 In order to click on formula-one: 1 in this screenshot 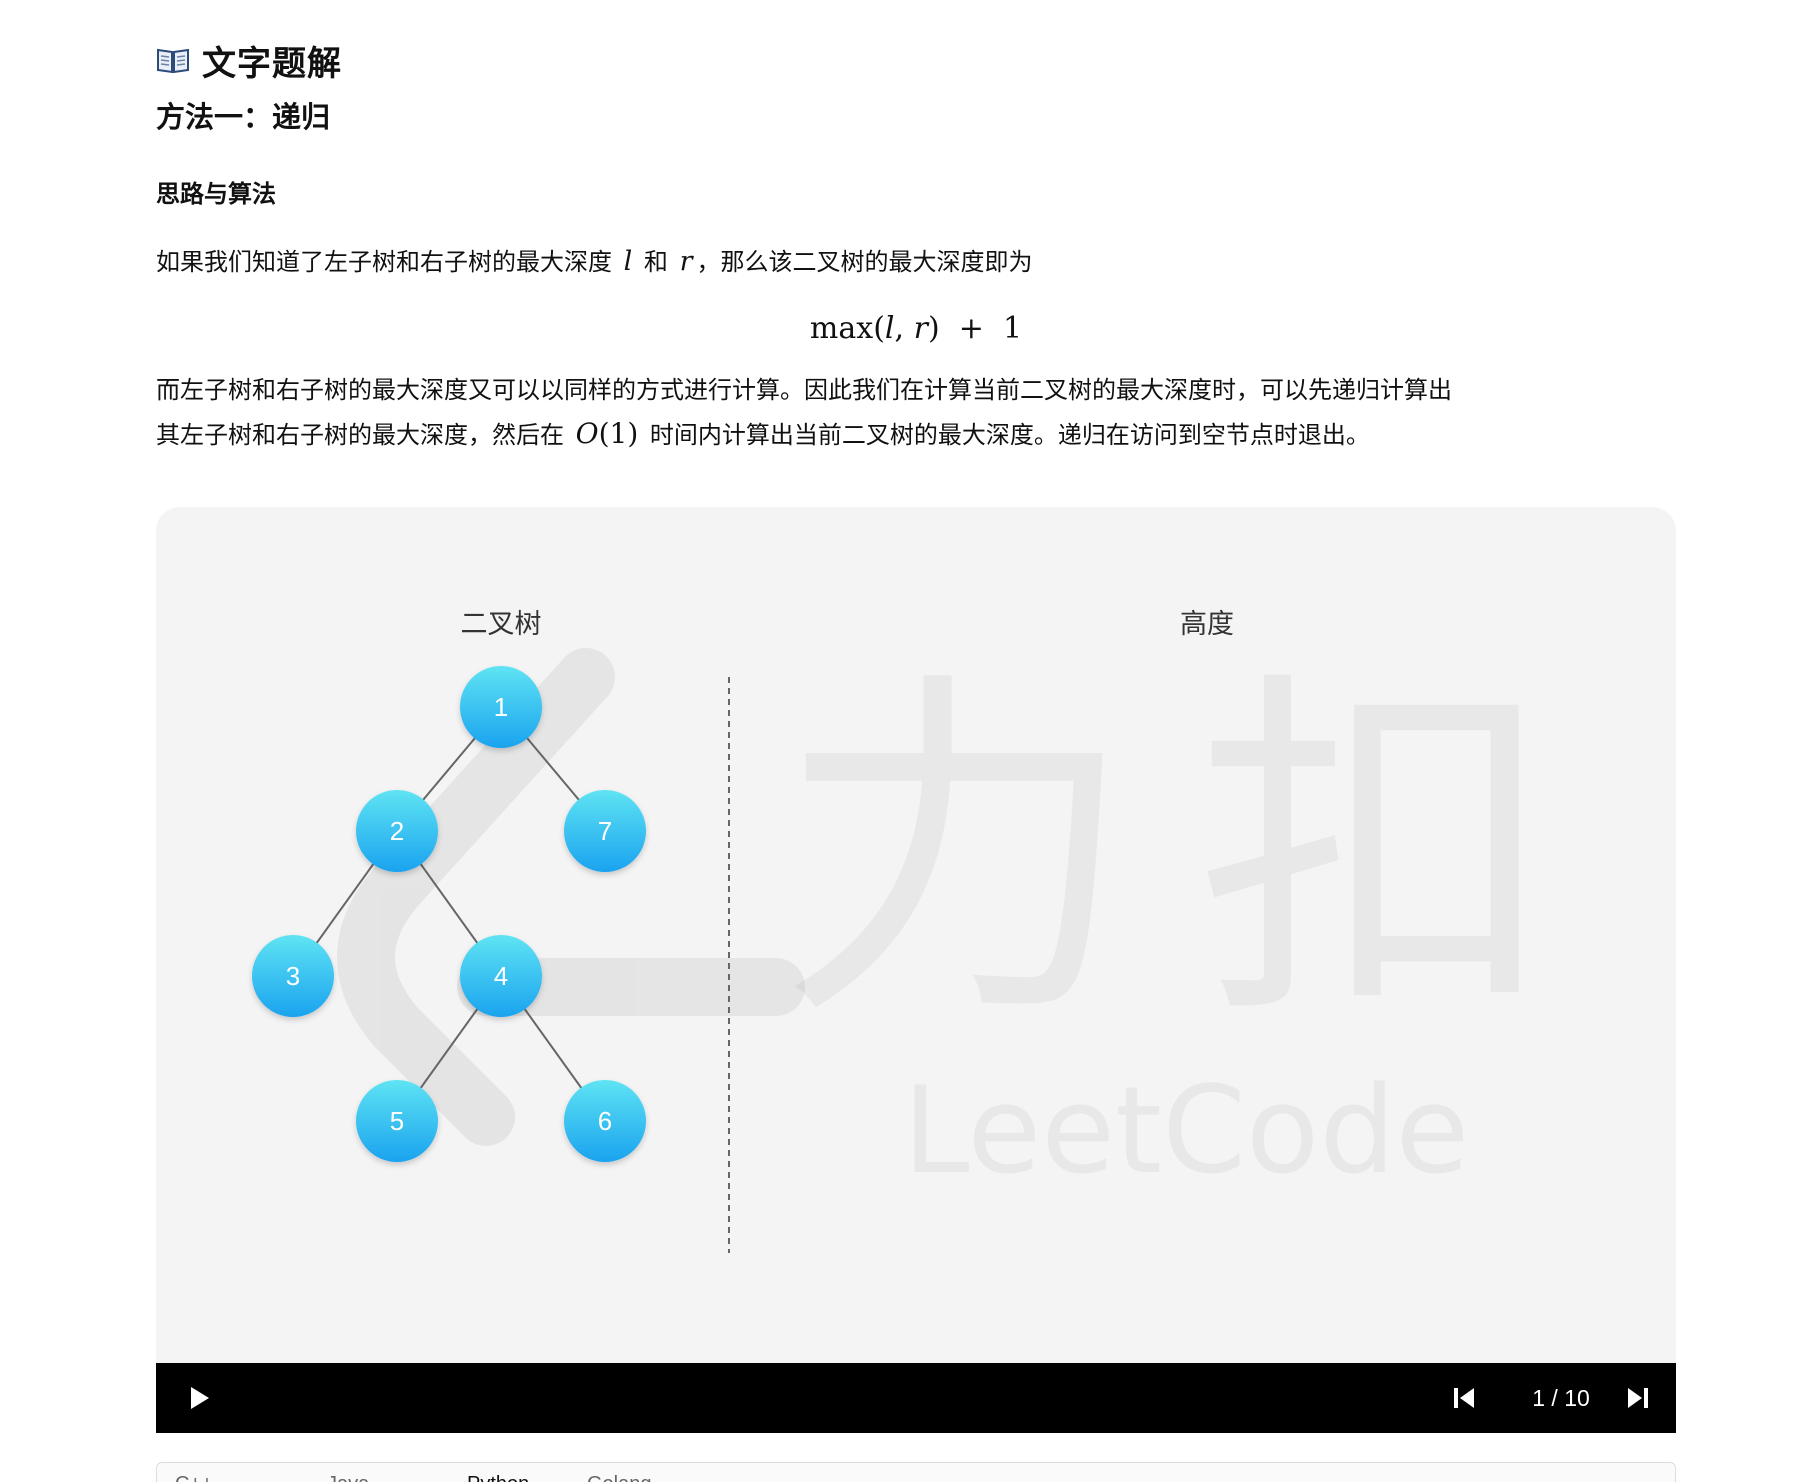, I will do `click(1012, 328)`.